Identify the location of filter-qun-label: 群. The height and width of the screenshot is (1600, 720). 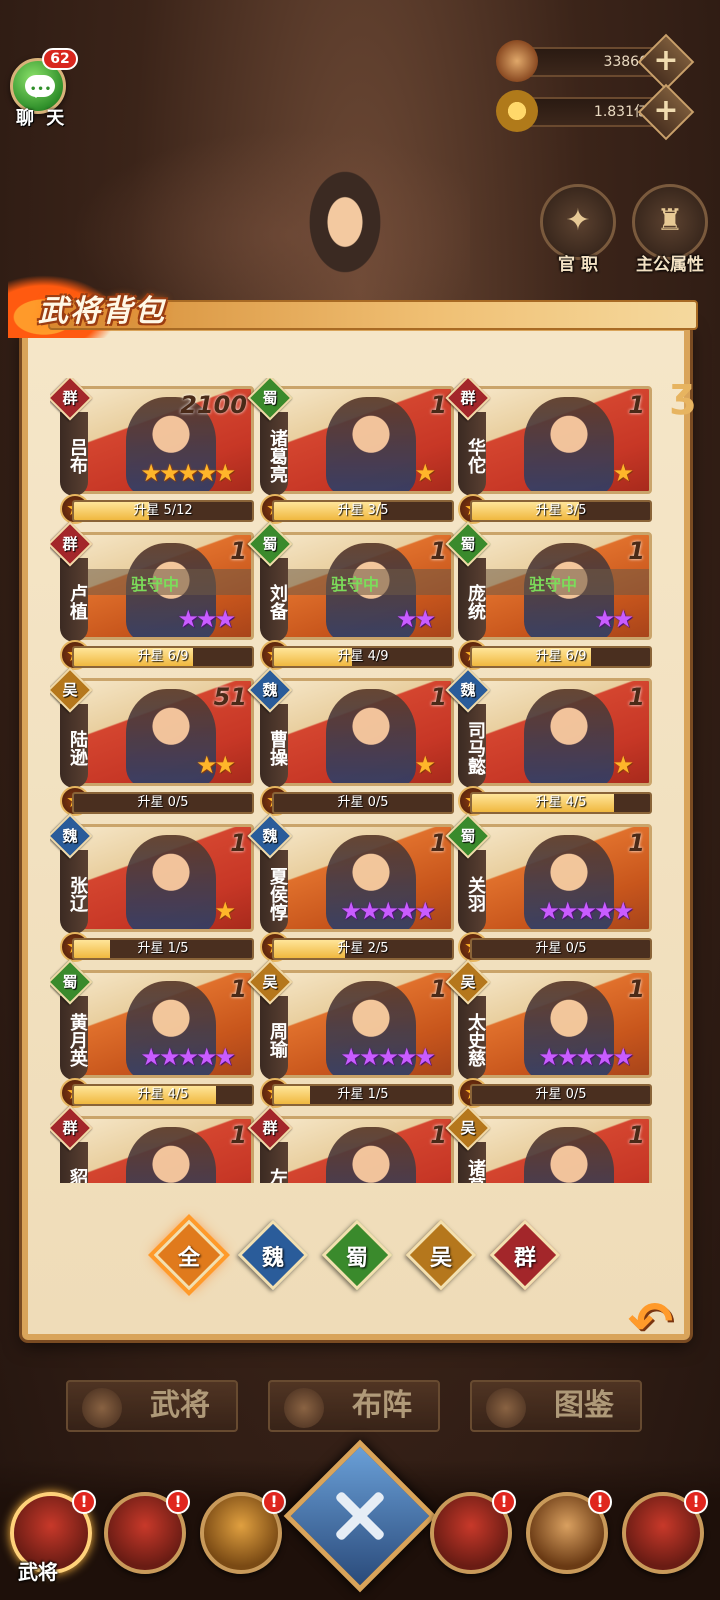
(524, 1258).